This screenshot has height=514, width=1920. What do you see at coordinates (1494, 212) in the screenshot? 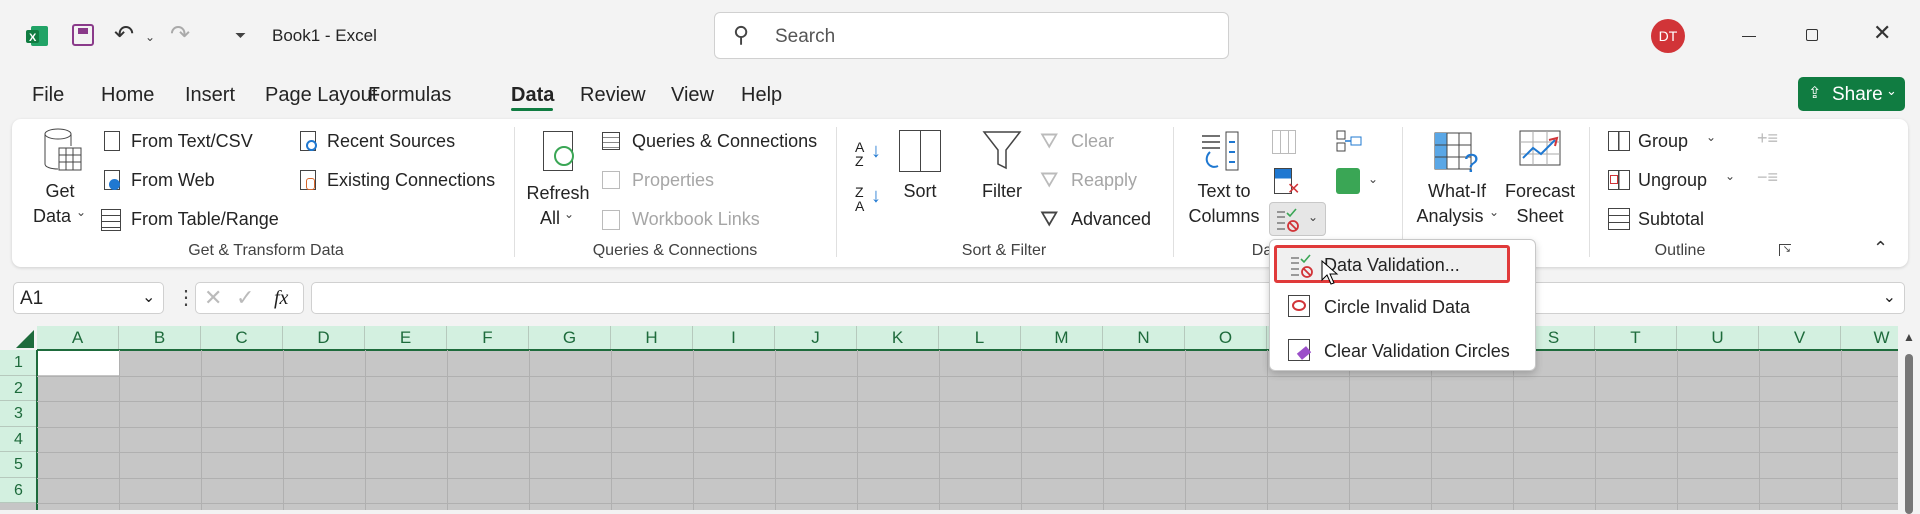
I see `what-if-chevron-icon: ⌄` at bounding box center [1494, 212].